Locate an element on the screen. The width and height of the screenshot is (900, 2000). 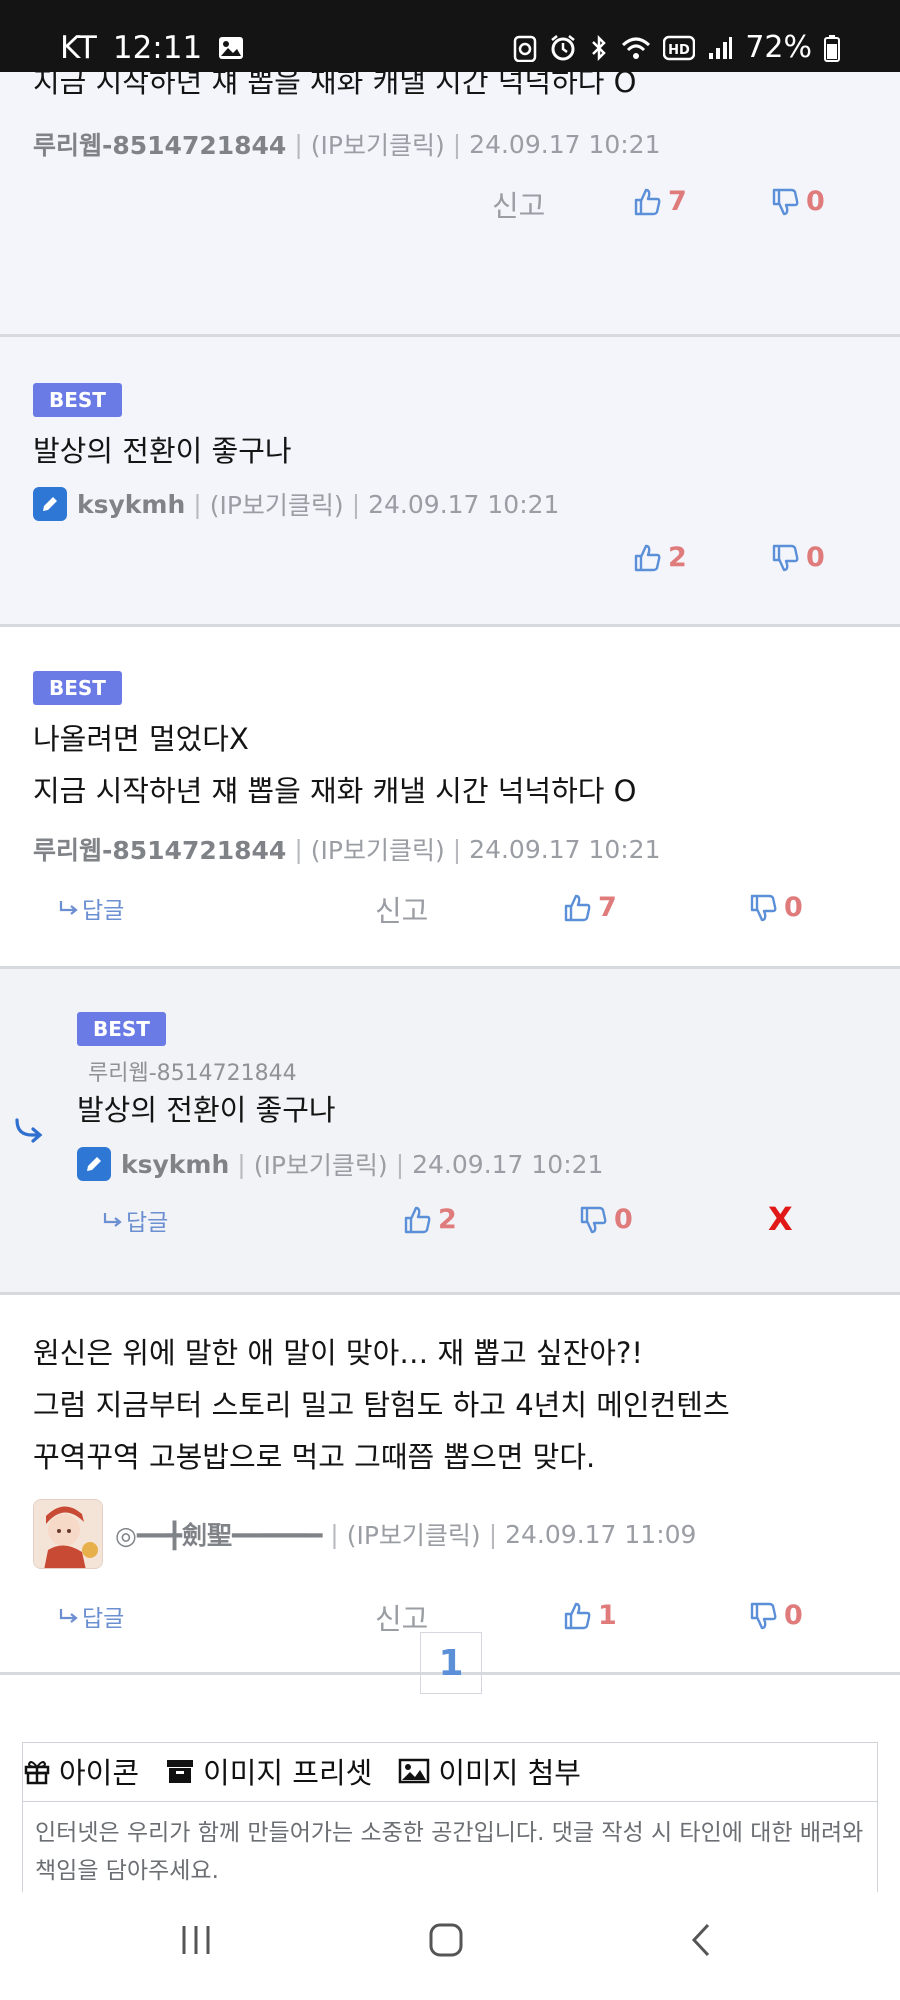
reply-indicator-icon is located at coordinates (29, 1132).